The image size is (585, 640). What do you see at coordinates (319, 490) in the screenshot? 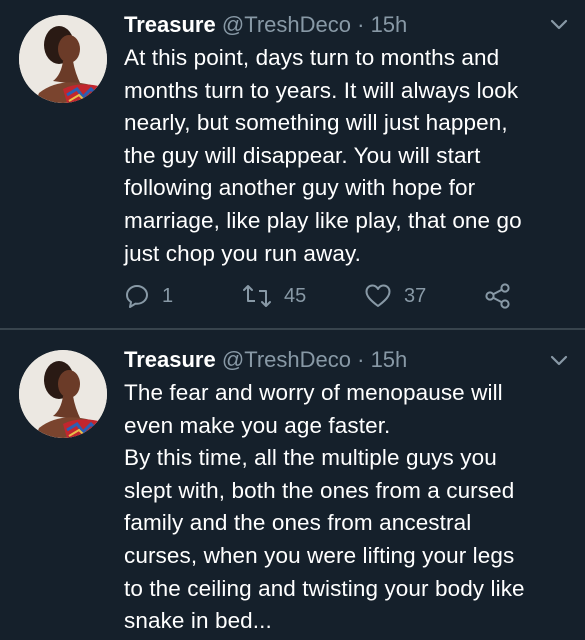
I see `tweet-text-line: slept with, both the ones from a cursed` at bounding box center [319, 490].